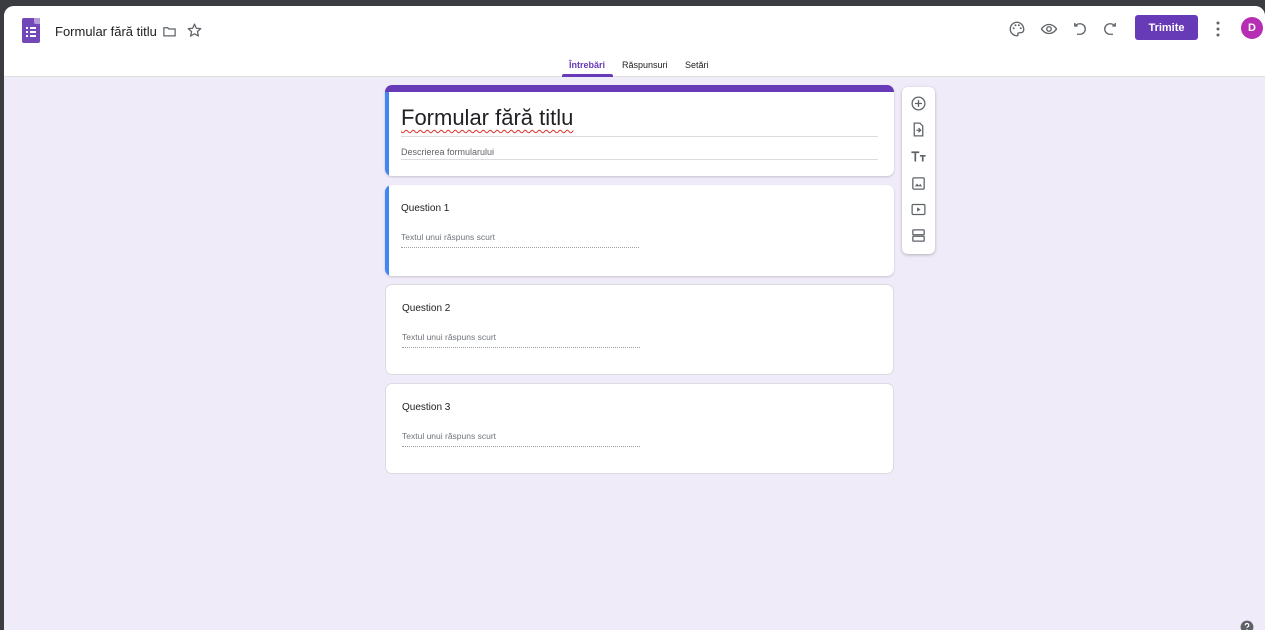  What do you see at coordinates (918, 235) in the screenshot?
I see `add-section-icon` at bounding box center [918, 235].